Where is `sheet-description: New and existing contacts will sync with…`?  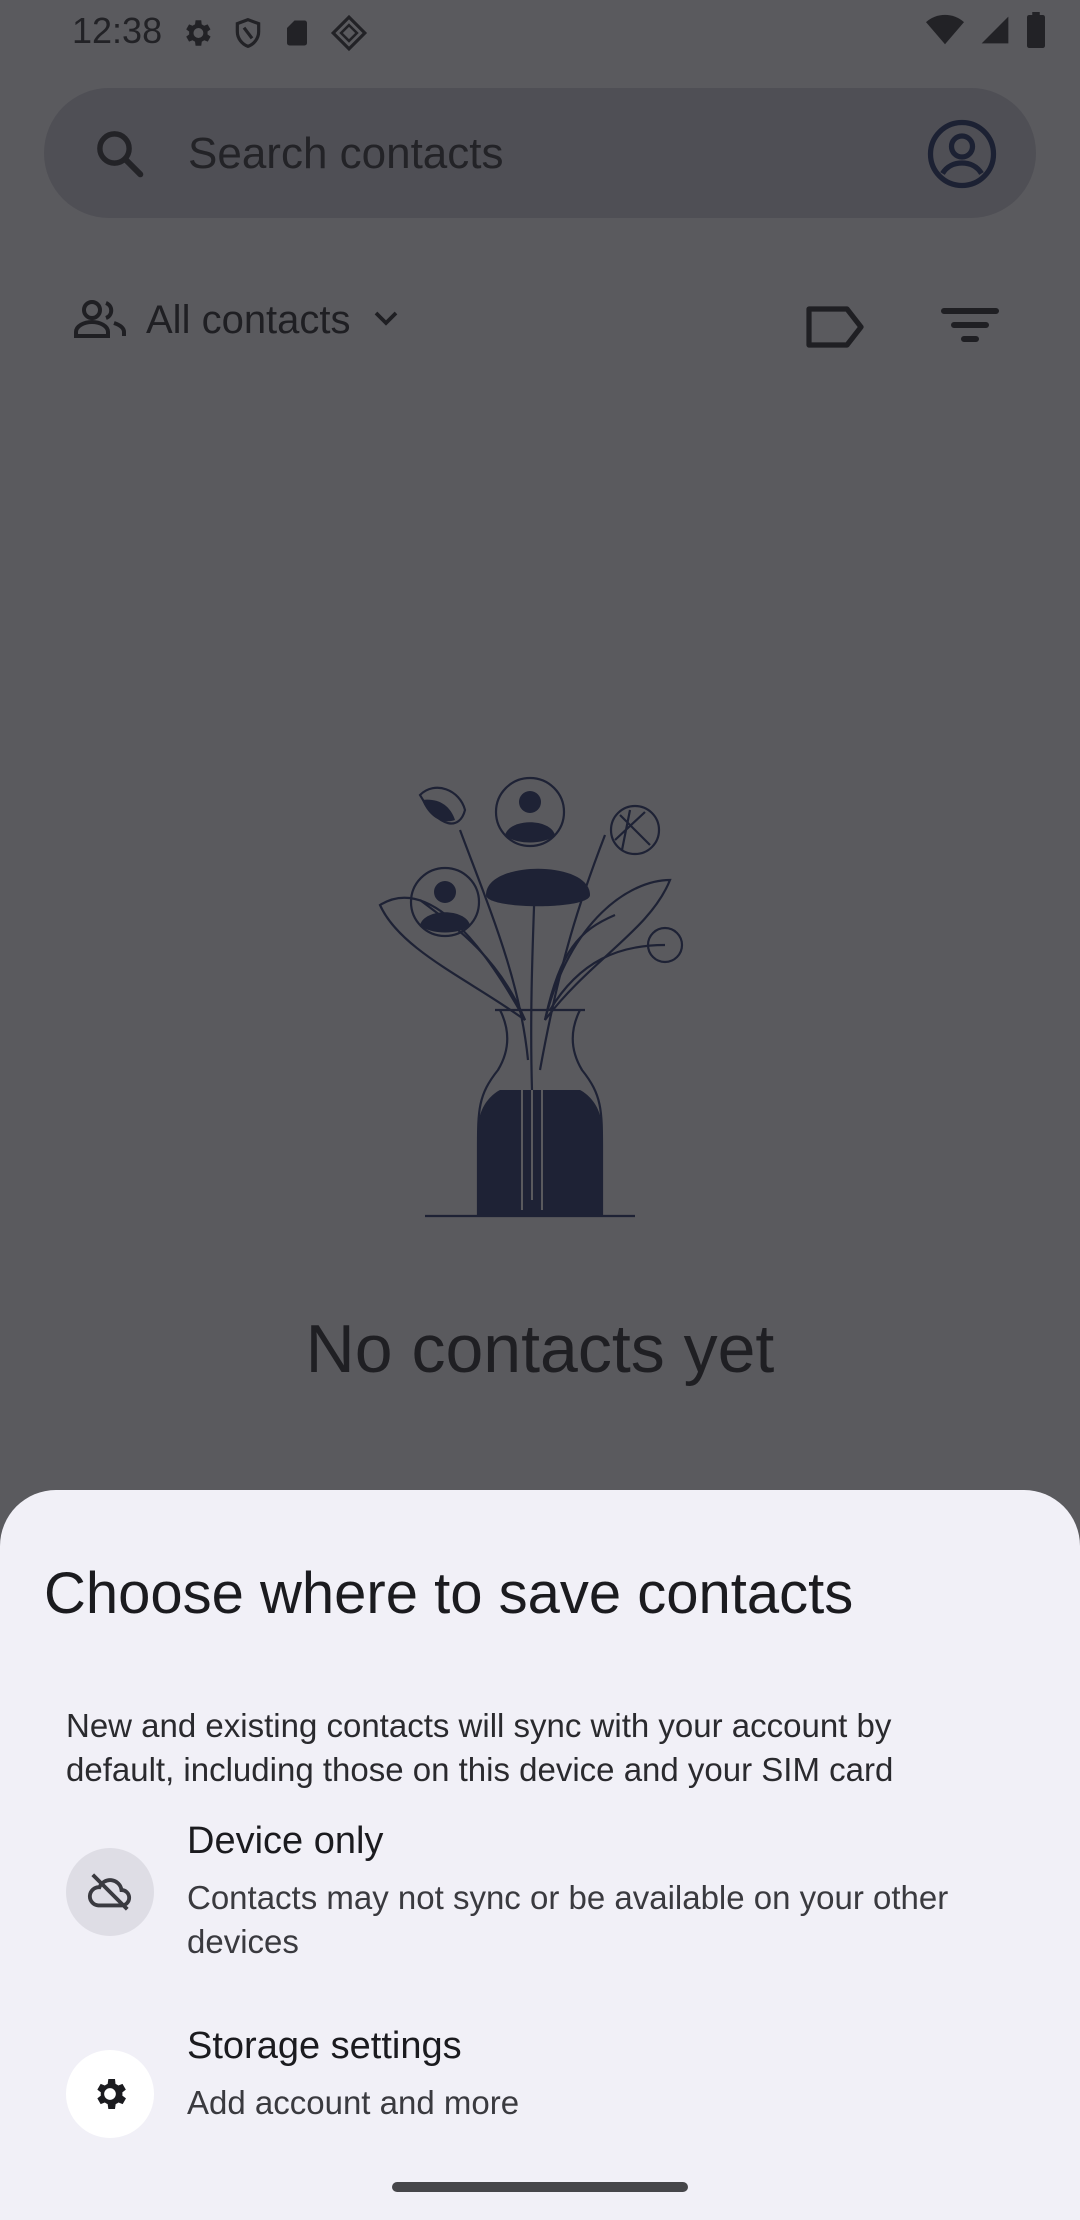
sheet-description: New and existing contacts will sync with… is located at coordinates (480, 1747).